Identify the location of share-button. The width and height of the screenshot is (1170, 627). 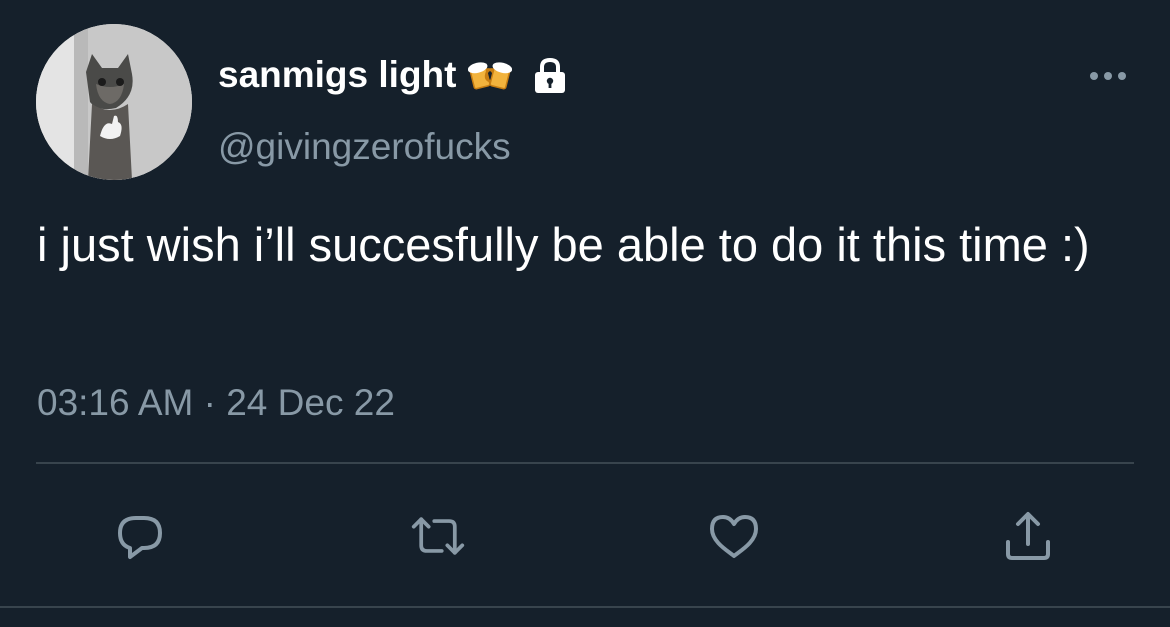
(1028, 536).